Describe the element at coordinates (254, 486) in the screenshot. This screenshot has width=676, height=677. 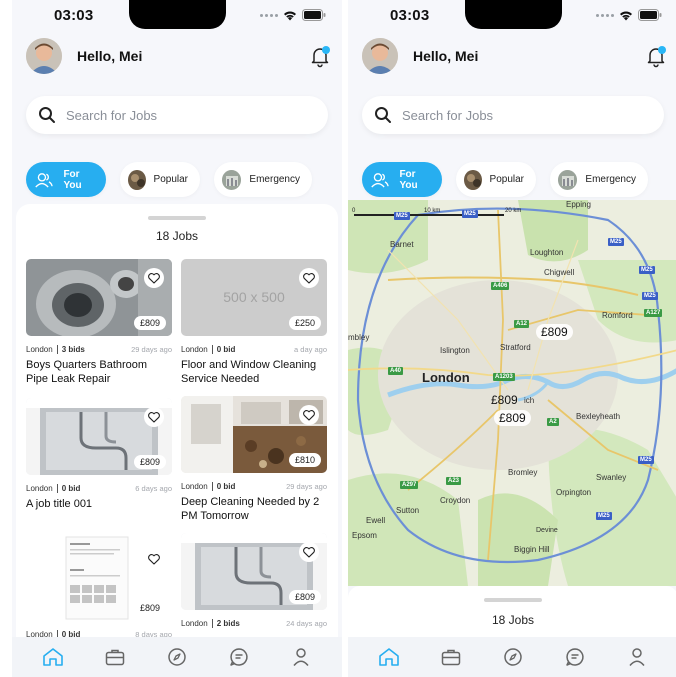
I see `job-meta: London 0 bid 29 days ago` at that location.